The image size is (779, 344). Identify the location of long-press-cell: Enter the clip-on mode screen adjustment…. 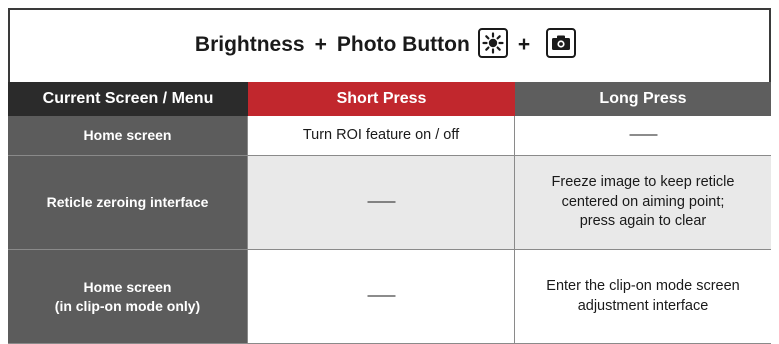
(643, 297).